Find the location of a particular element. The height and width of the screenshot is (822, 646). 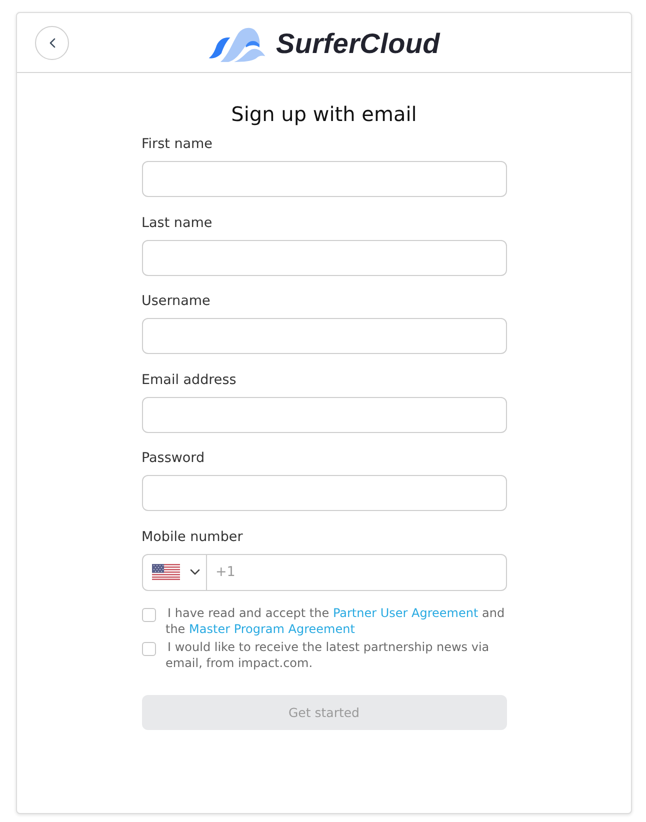

logo-text: SurferCloud is located at coordinates (358, 43).